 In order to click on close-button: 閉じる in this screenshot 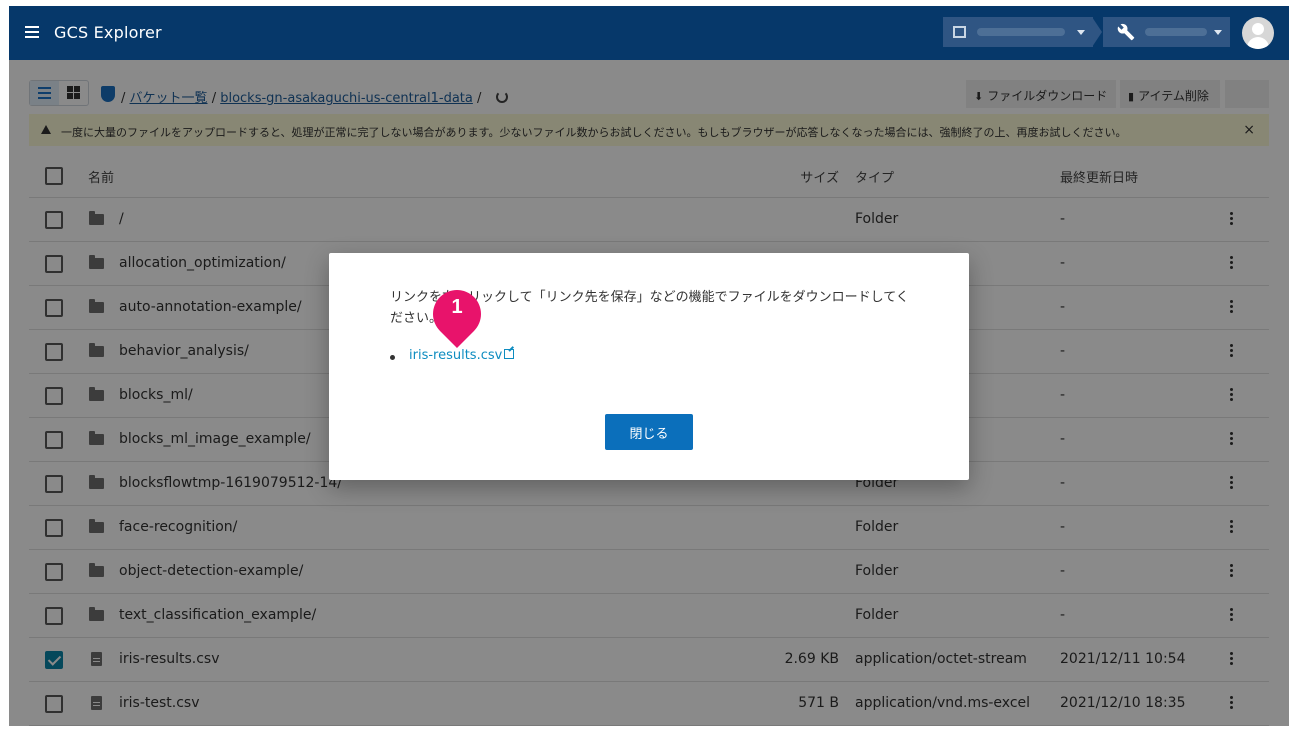, I will do `click(649, 432)`.